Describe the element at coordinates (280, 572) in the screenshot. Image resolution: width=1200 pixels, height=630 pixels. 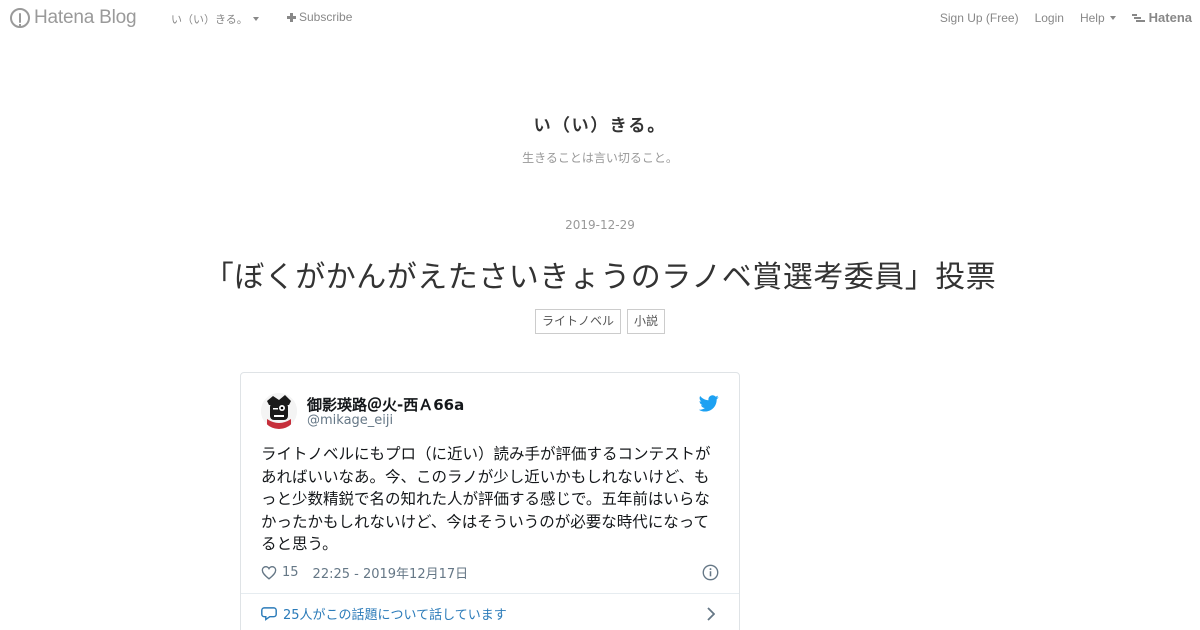
I see `tweet-like-button: 15` at that location.